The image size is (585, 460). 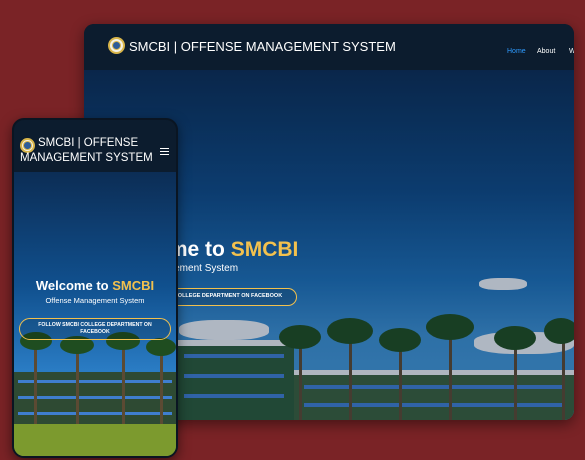 I want to click on palm-fronds, so click(x=161, y=347).